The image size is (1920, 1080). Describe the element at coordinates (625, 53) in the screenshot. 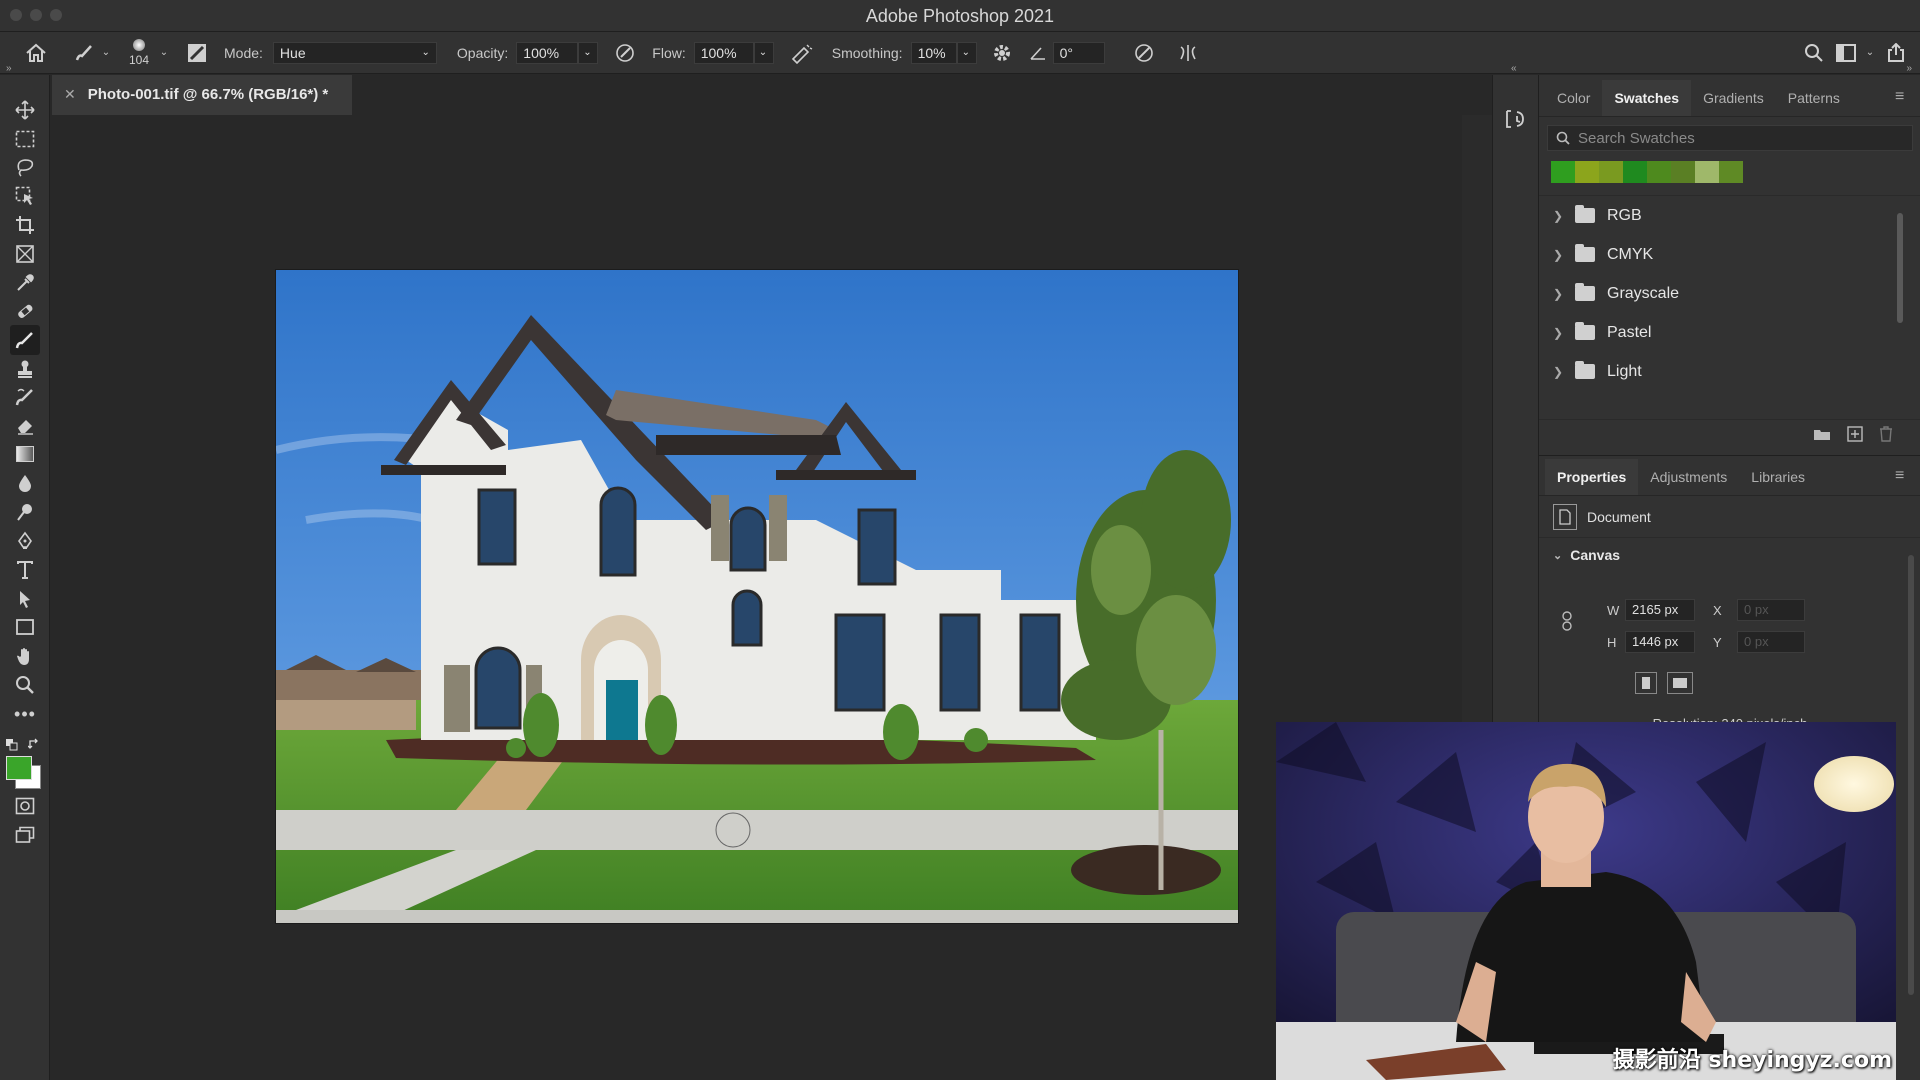

I see `pressure-opacity-icon` at that location.